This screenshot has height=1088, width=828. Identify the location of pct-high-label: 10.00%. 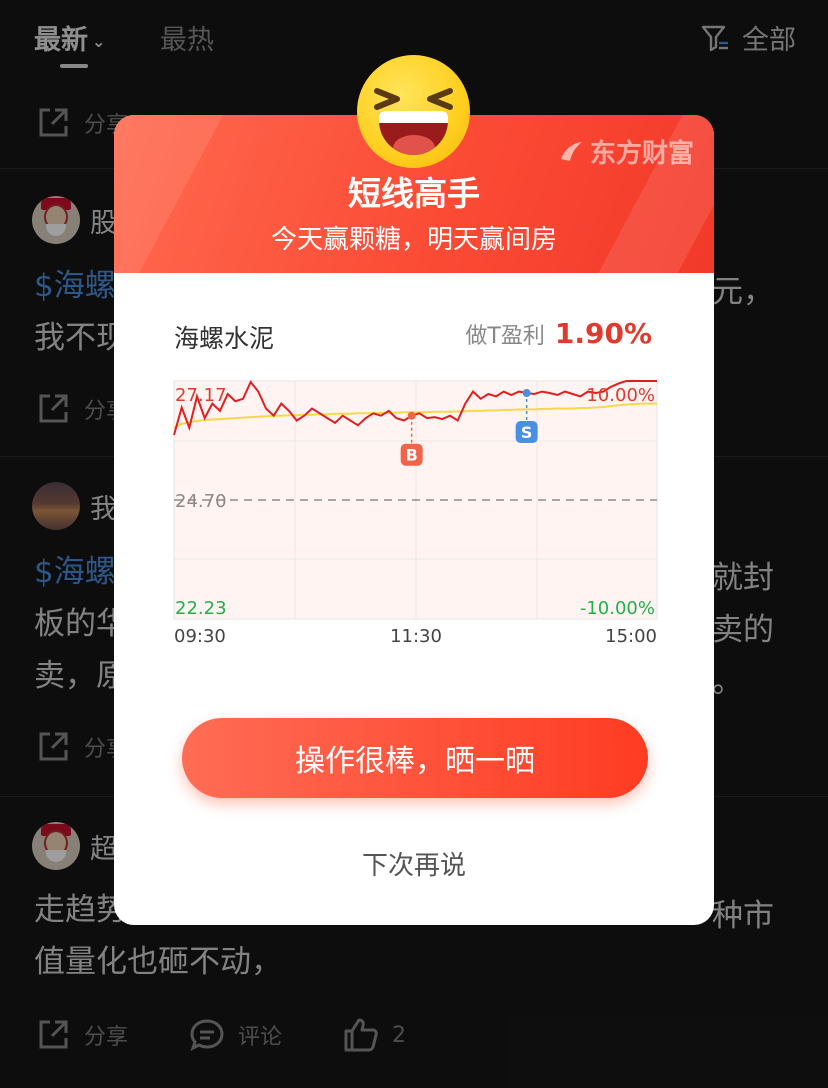
(620, 395).